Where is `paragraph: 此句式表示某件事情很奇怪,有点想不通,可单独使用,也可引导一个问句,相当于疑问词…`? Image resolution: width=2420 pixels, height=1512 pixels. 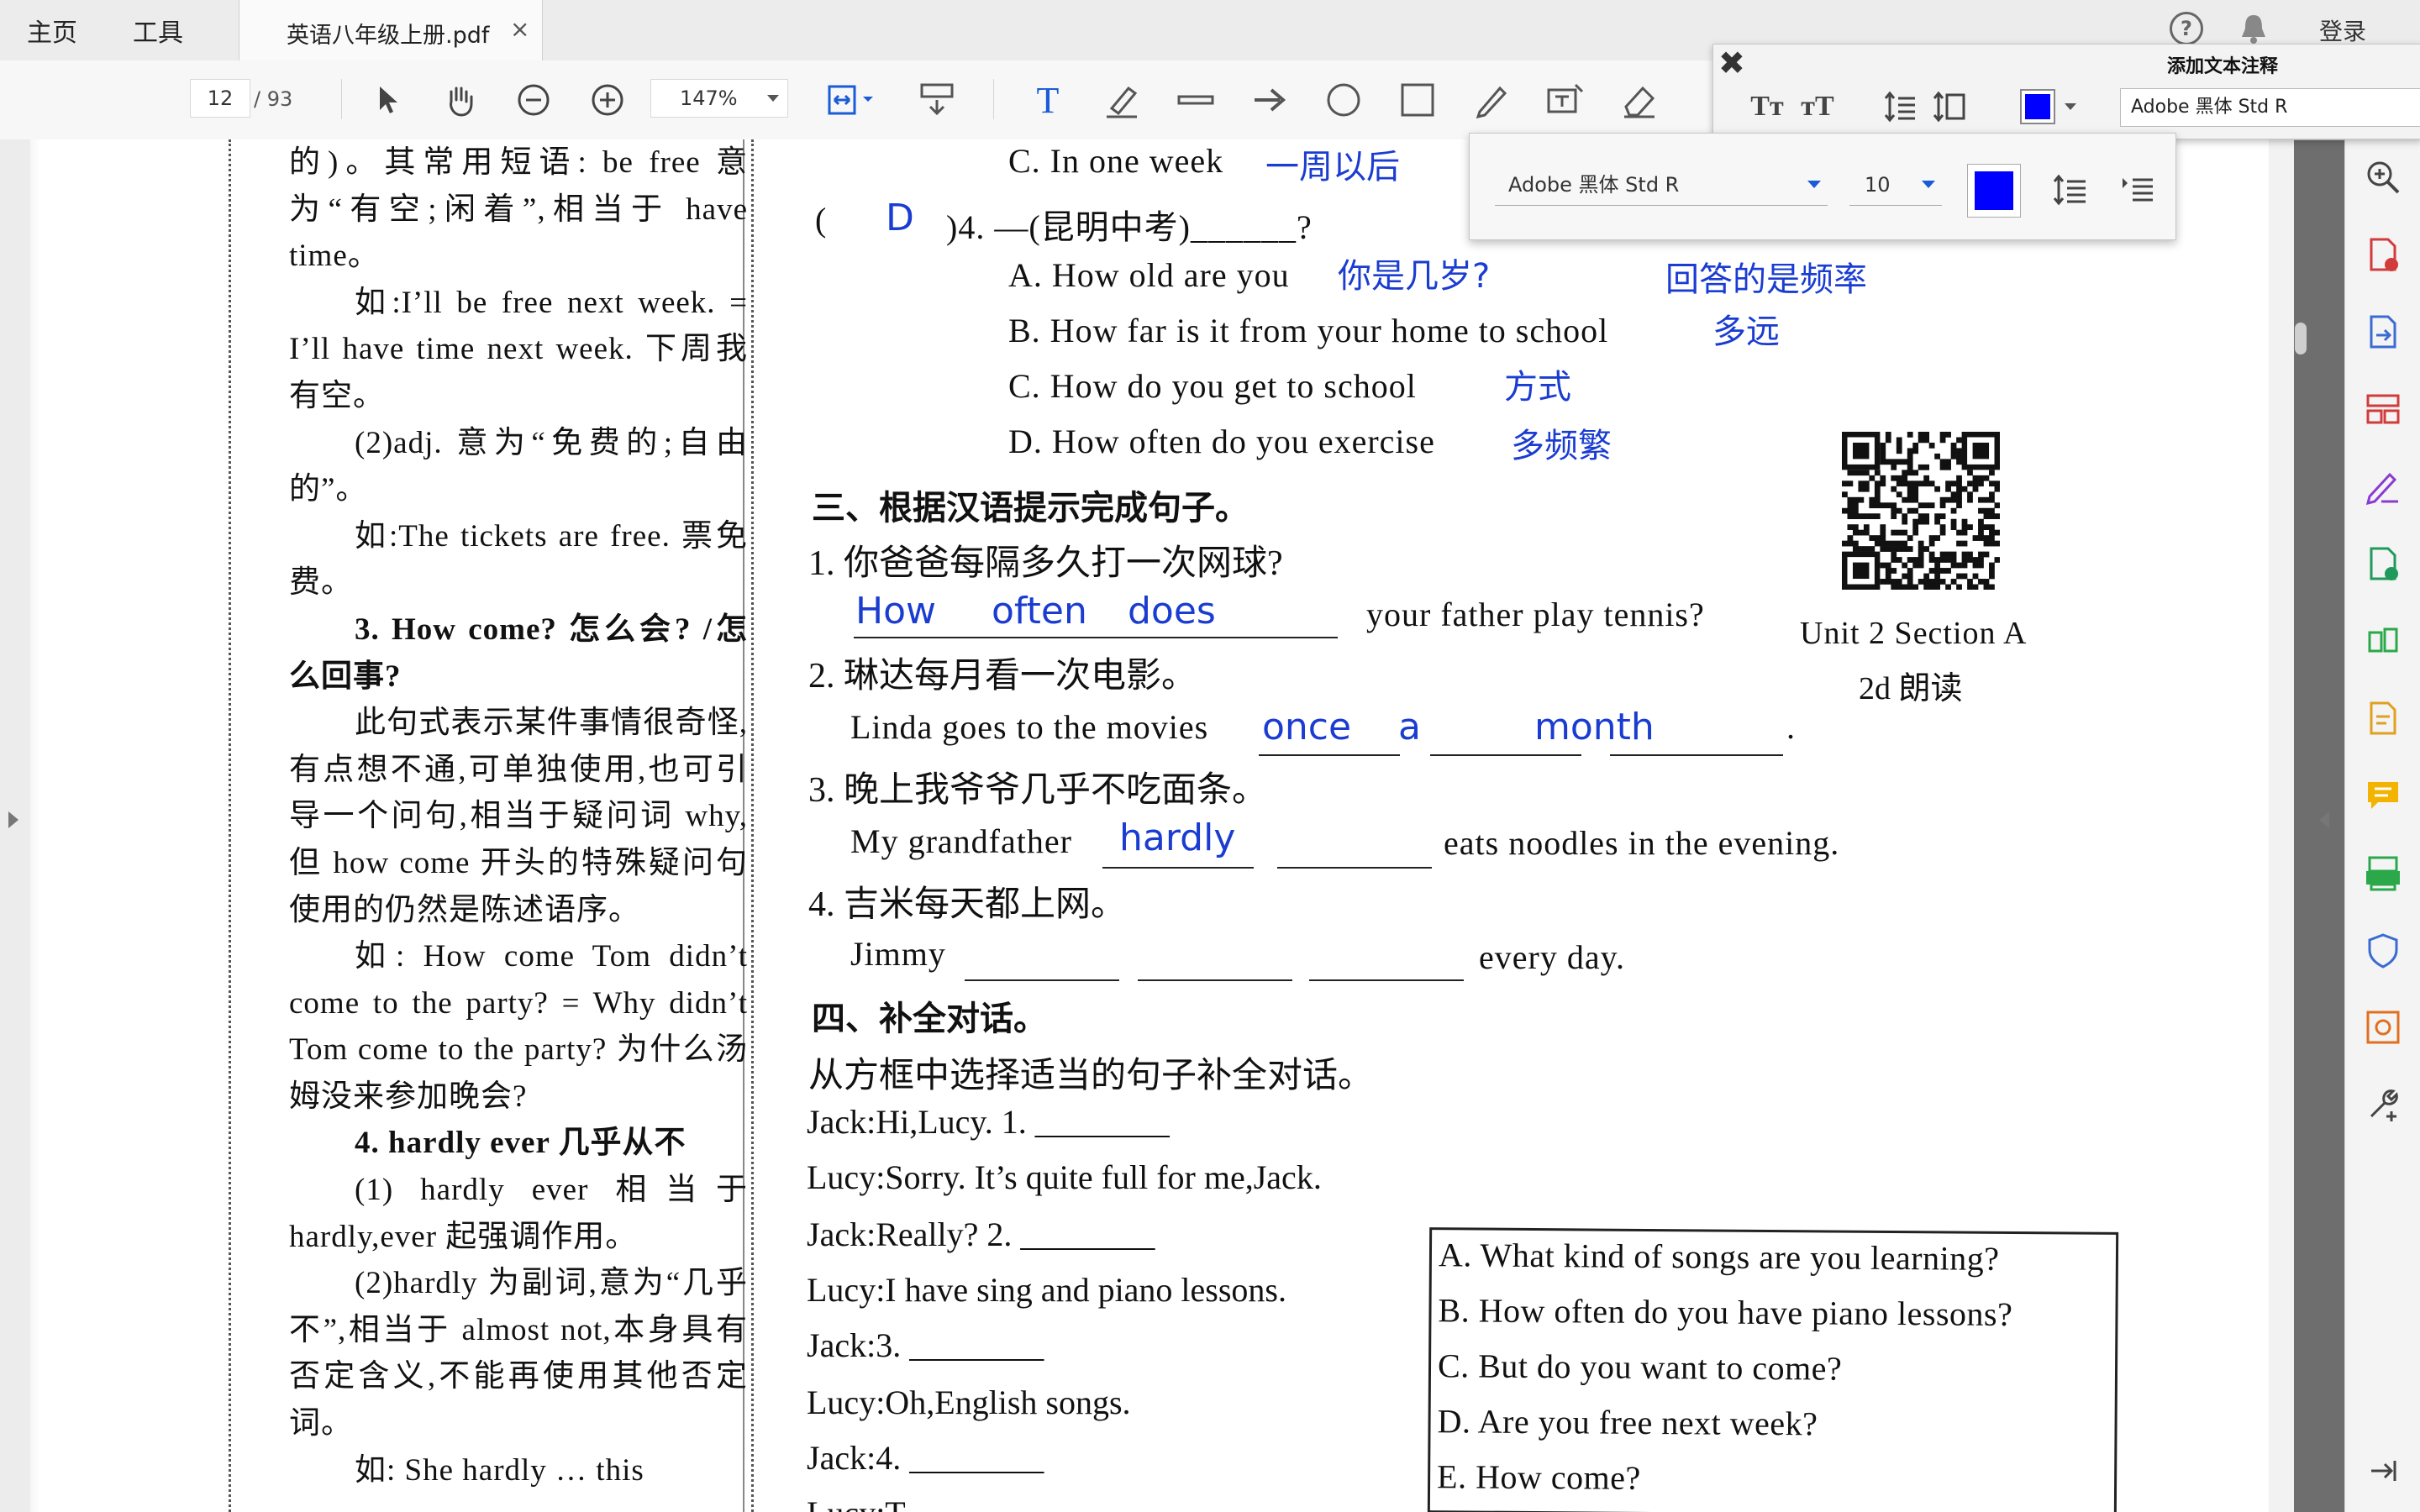 paragraph: 此句式表示某件事情很奇怪,有点想不通,可单独使用,也可引导一个问句,相当于疑问词… is located at coordinates (518, 816).